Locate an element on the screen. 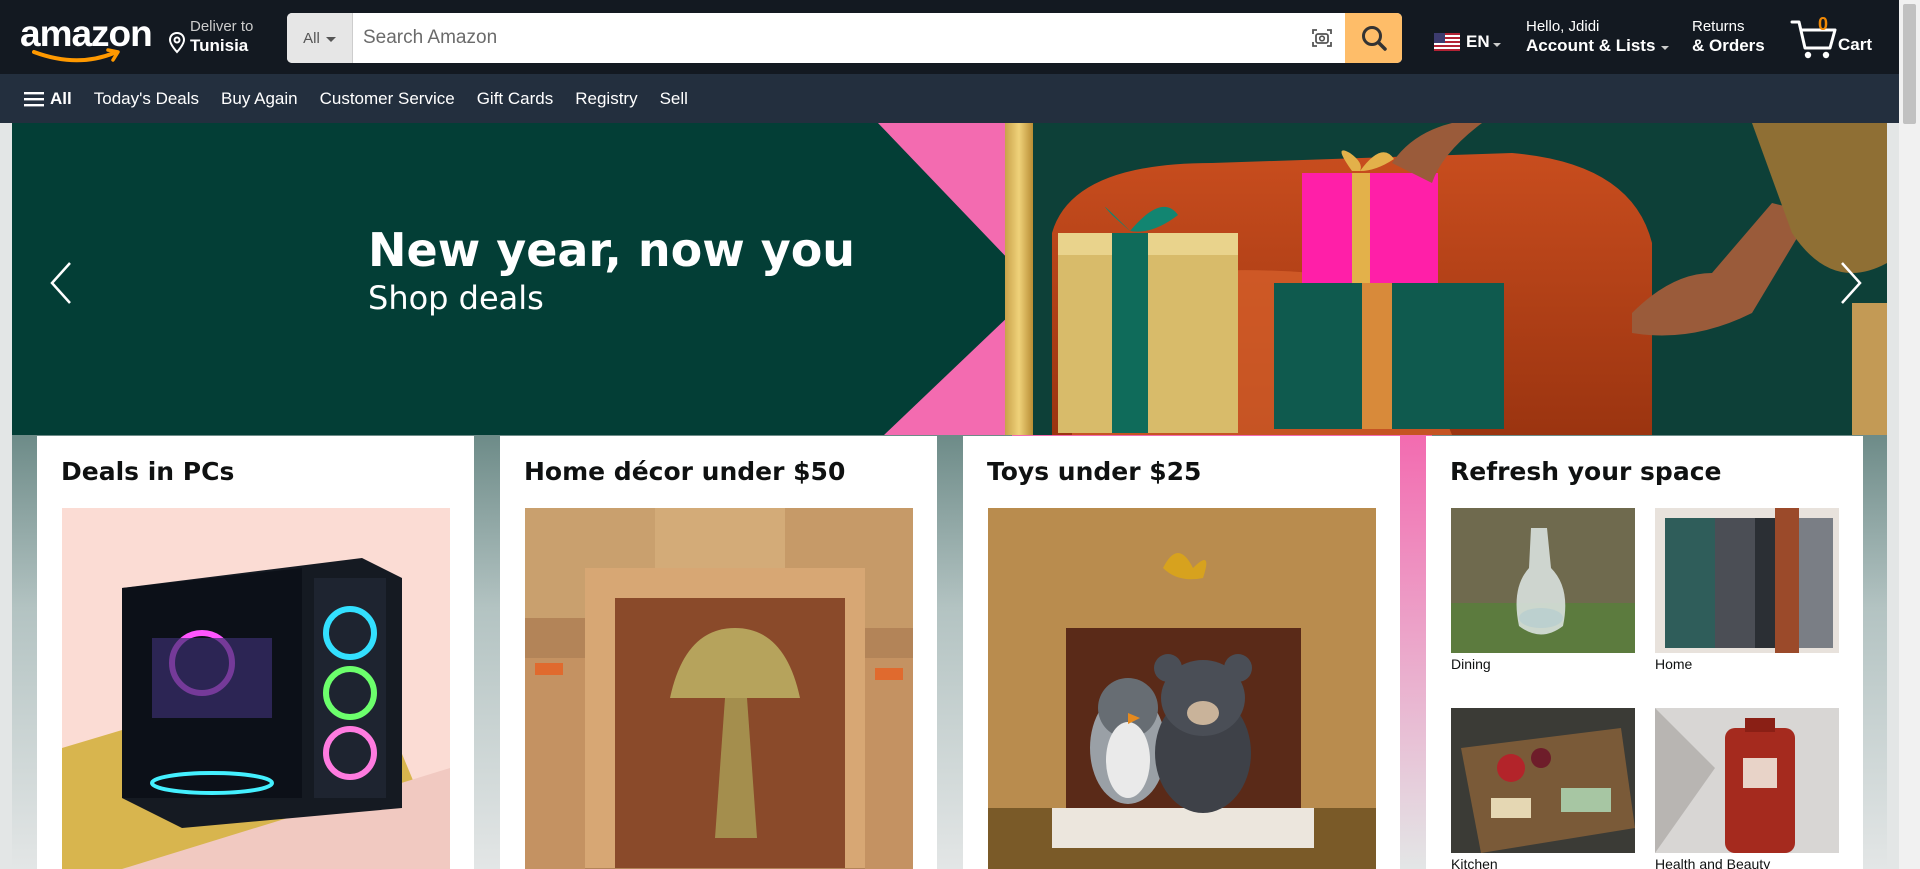 This screenshot has height=869, width=1920. scrollbar-thumb is located at coordinates (1909, 64).